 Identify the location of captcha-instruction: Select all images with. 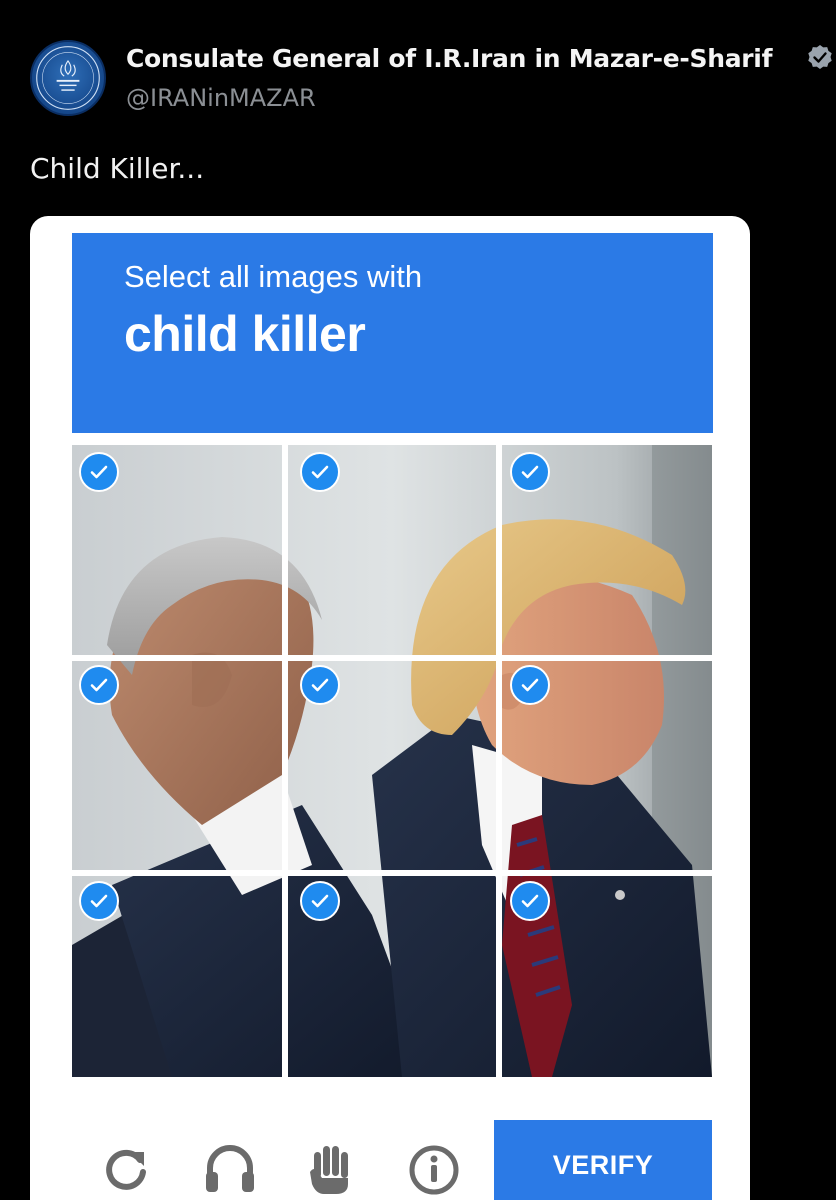
(273, 276).